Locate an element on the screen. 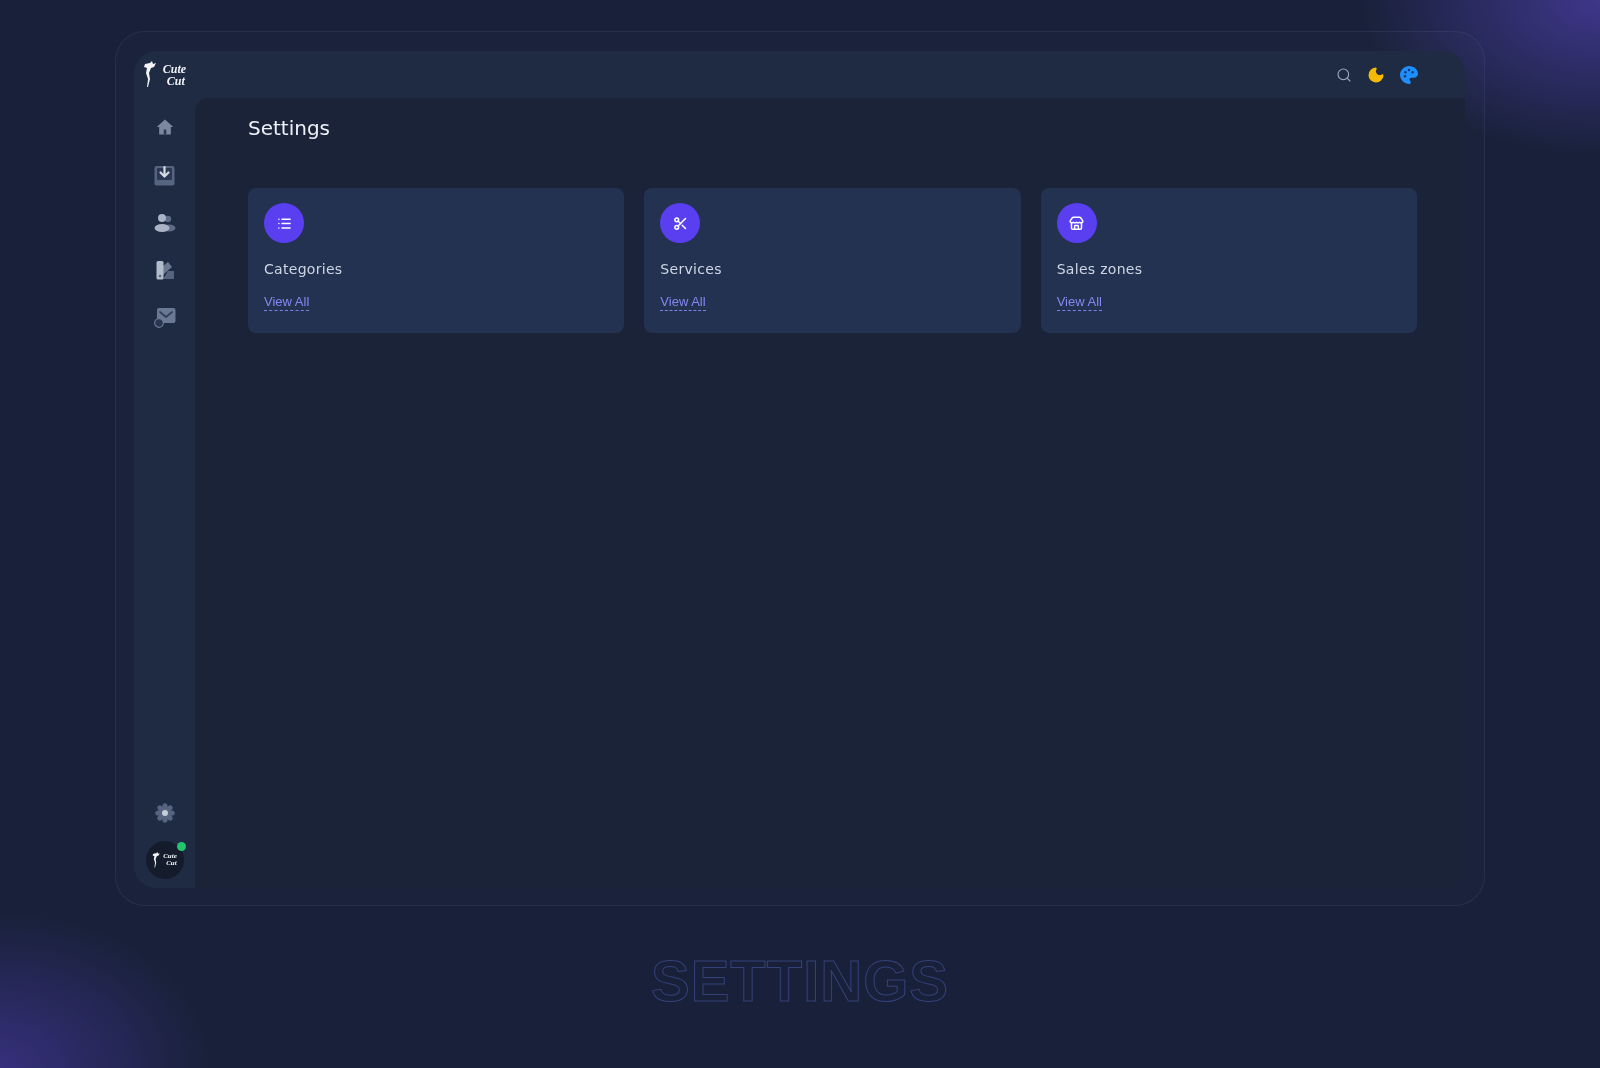 The image size is (1600, 1068). search-icon is located at coordinates (1344, 74).